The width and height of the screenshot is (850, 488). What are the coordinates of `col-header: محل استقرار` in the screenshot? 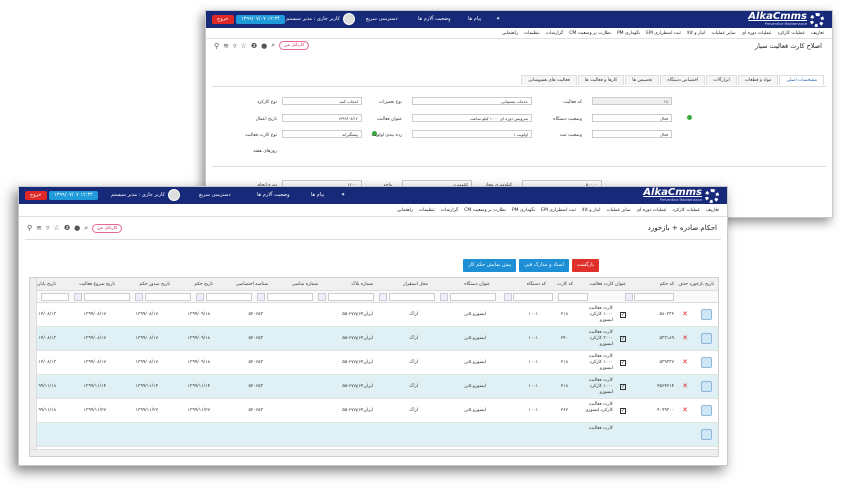 It's located at (415, 284).